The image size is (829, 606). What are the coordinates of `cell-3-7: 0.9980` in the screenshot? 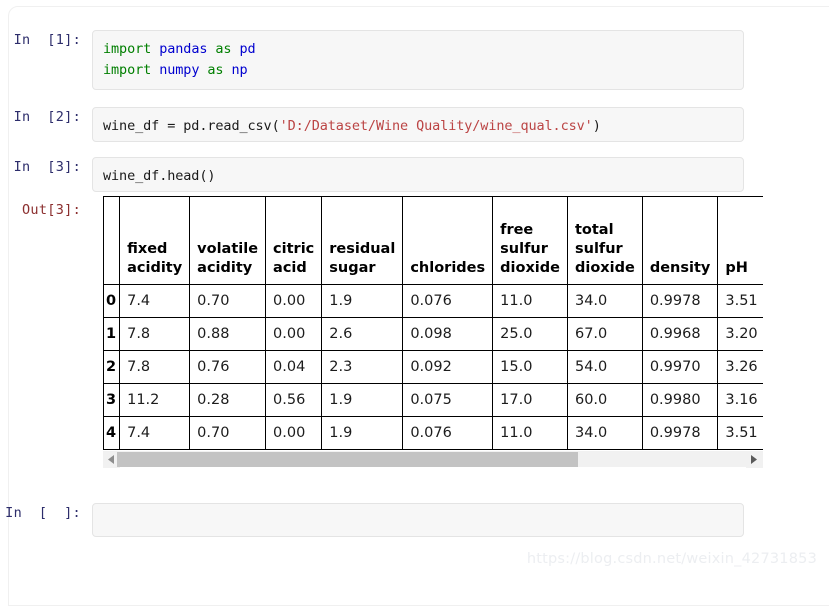 It's located at (680, 400).